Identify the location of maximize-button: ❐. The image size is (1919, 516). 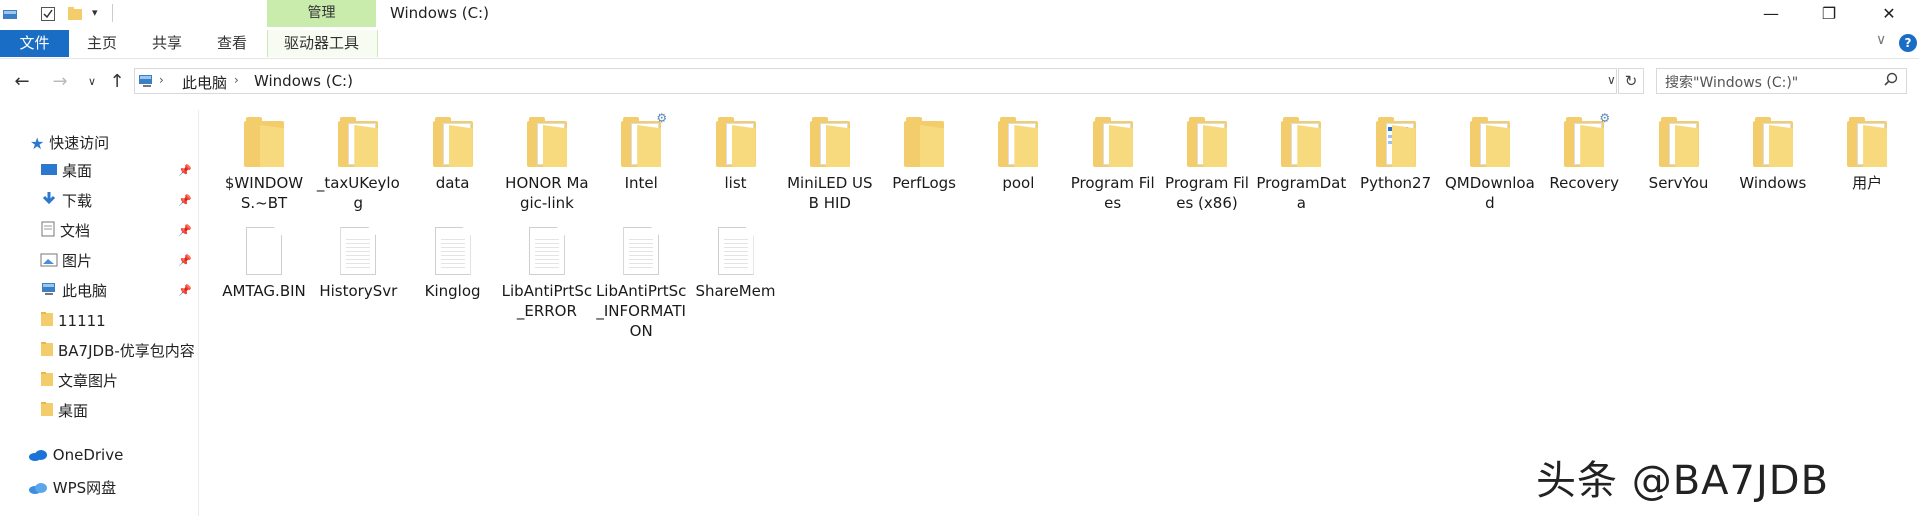
(1829, 15).